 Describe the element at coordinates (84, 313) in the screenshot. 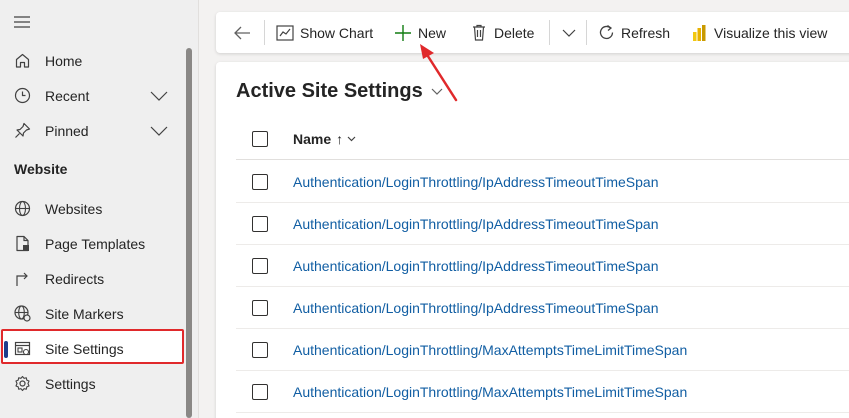

I see `sidebar-item-label: Site Markers` at that location.